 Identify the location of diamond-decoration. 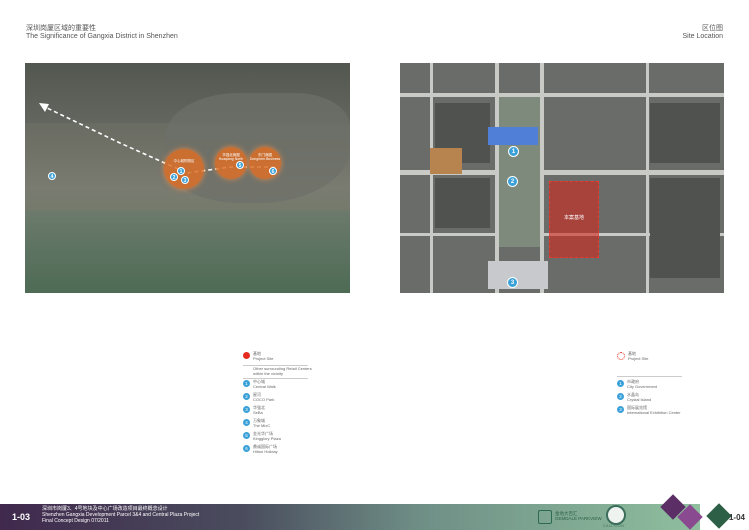
(719, 516).